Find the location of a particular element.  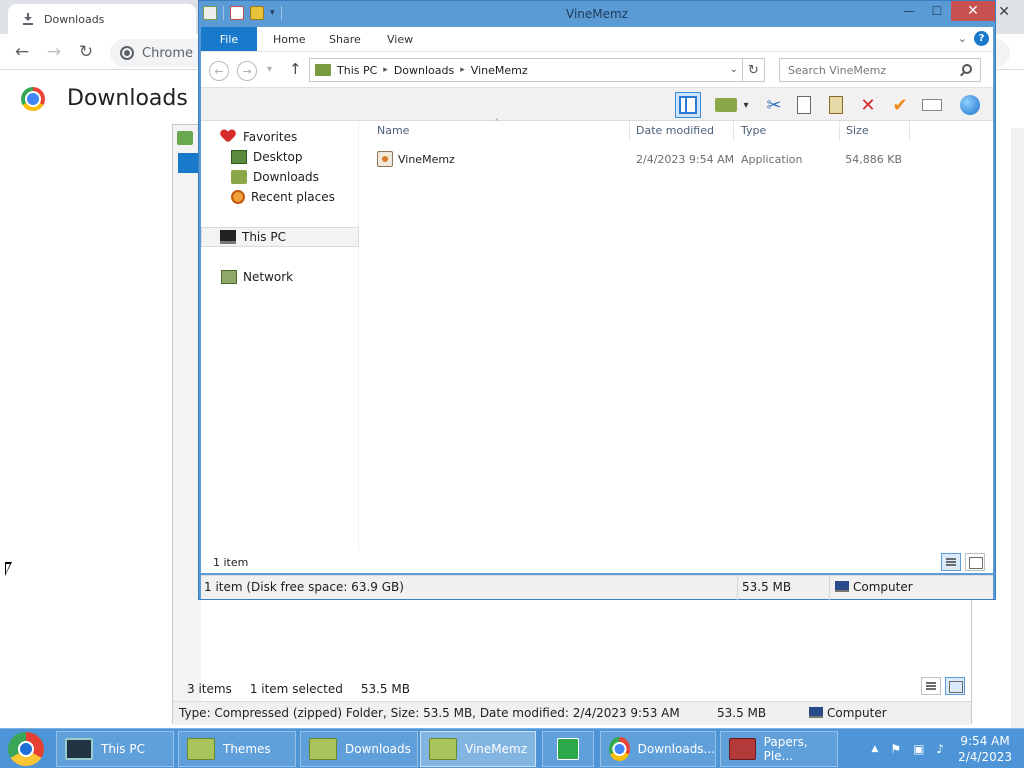

taskbar-themes: Themes is located at coordinates (237, 749).